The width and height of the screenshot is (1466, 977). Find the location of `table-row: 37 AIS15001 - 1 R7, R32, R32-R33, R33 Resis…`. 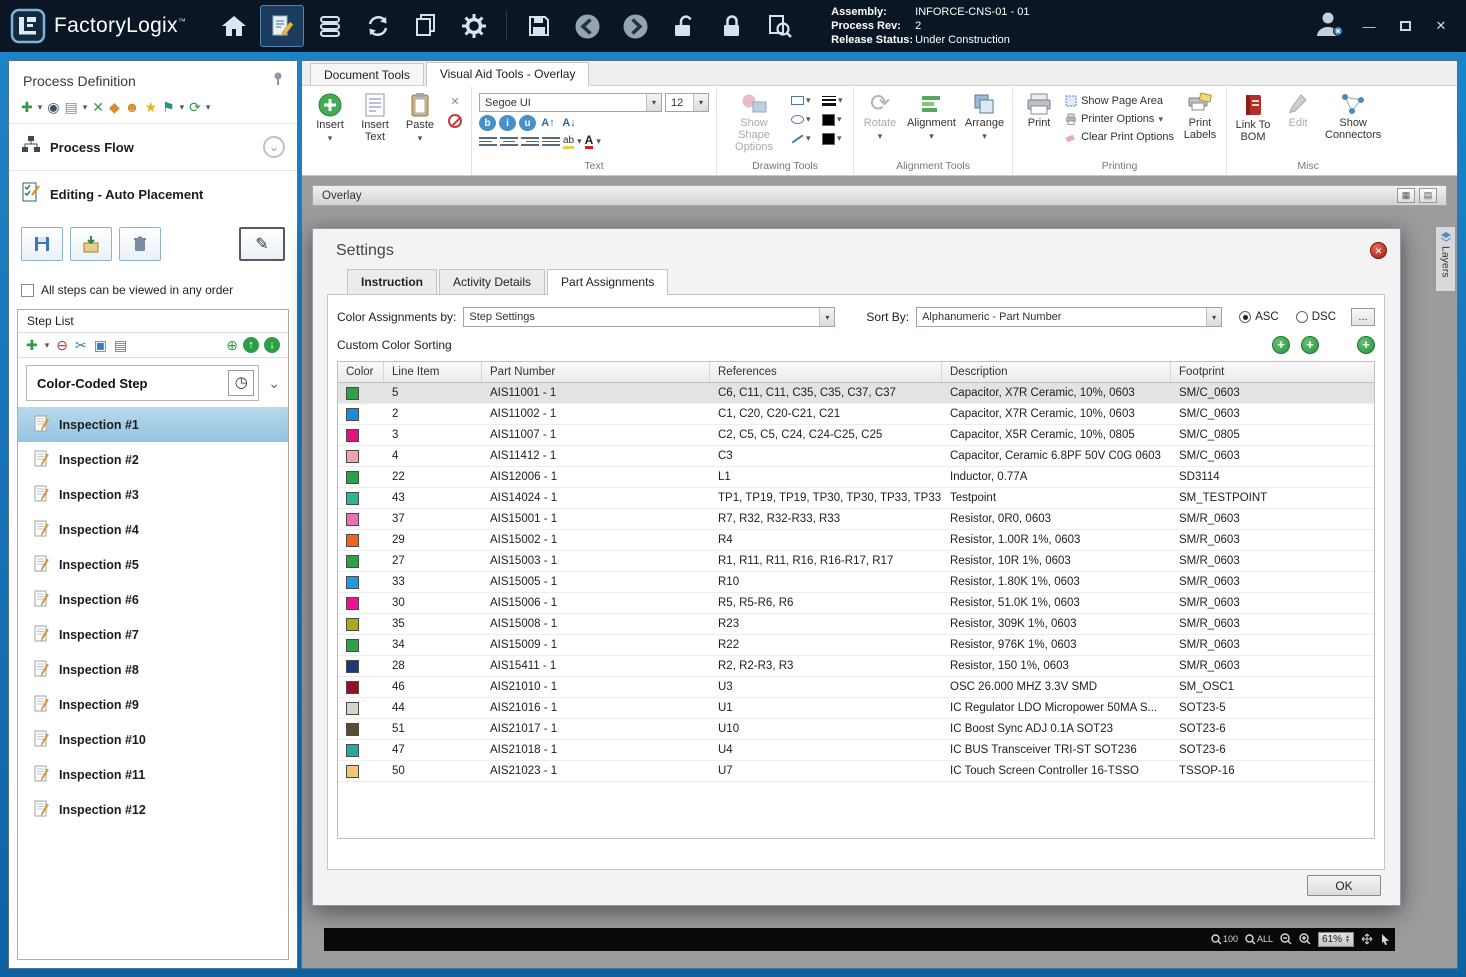

table-row: 37 AIS15001 - 1 R7, R32, R32-R33, R33 Resis… is located at coordinates (856, 519).